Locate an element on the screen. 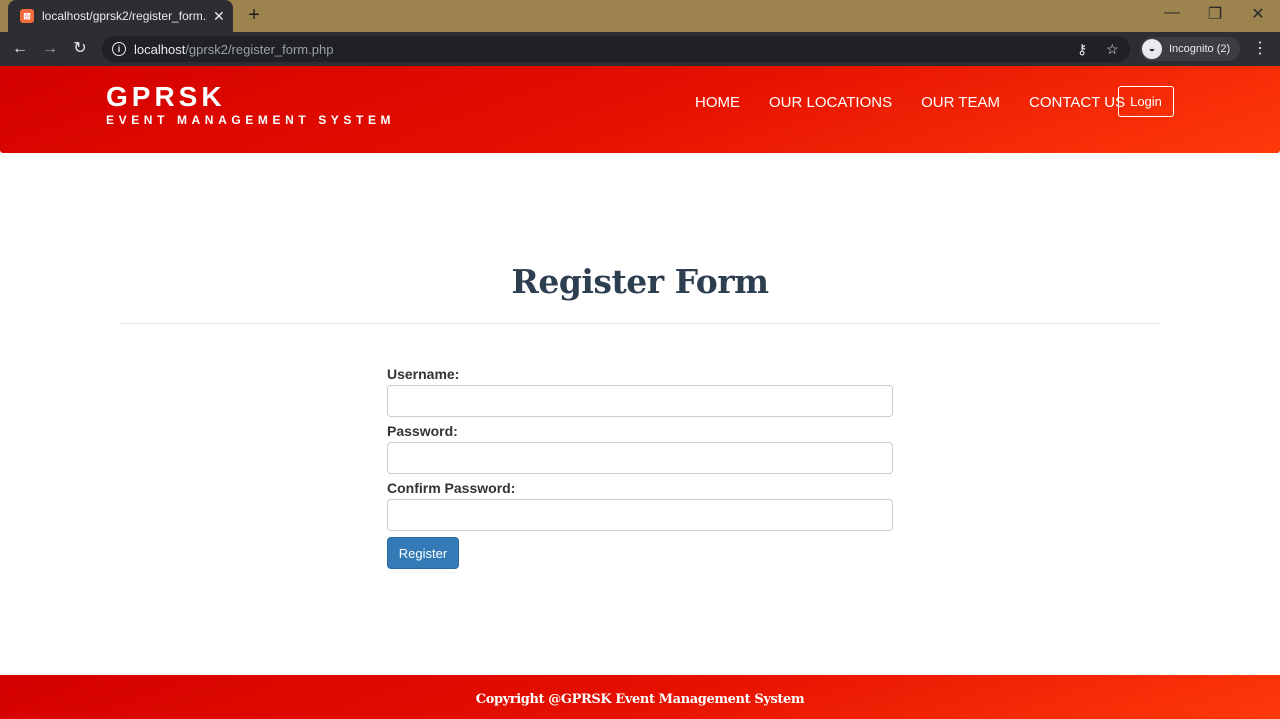  incognito-badge: ◒ Incognito (2) is located at coordinates (1190, 49).